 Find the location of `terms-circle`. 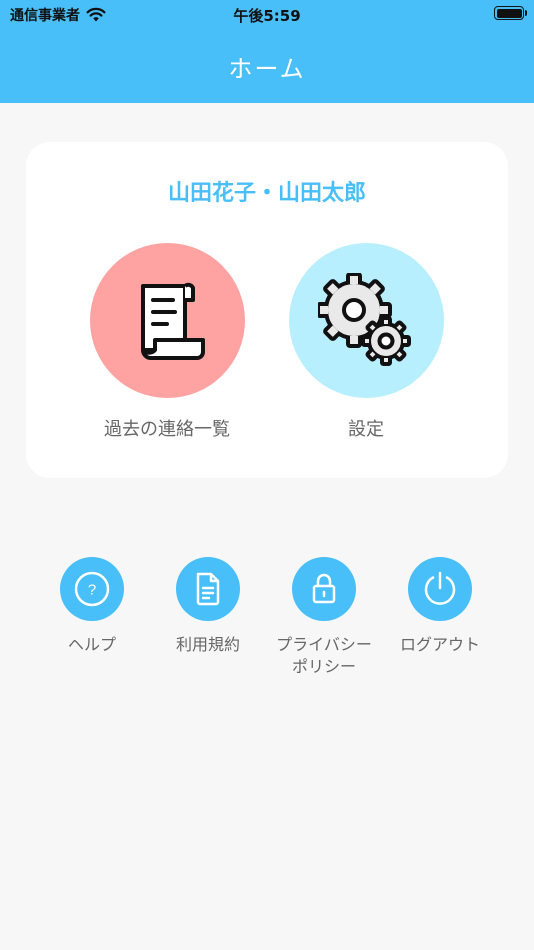

terms-circle is located at coordinates (208, 589).